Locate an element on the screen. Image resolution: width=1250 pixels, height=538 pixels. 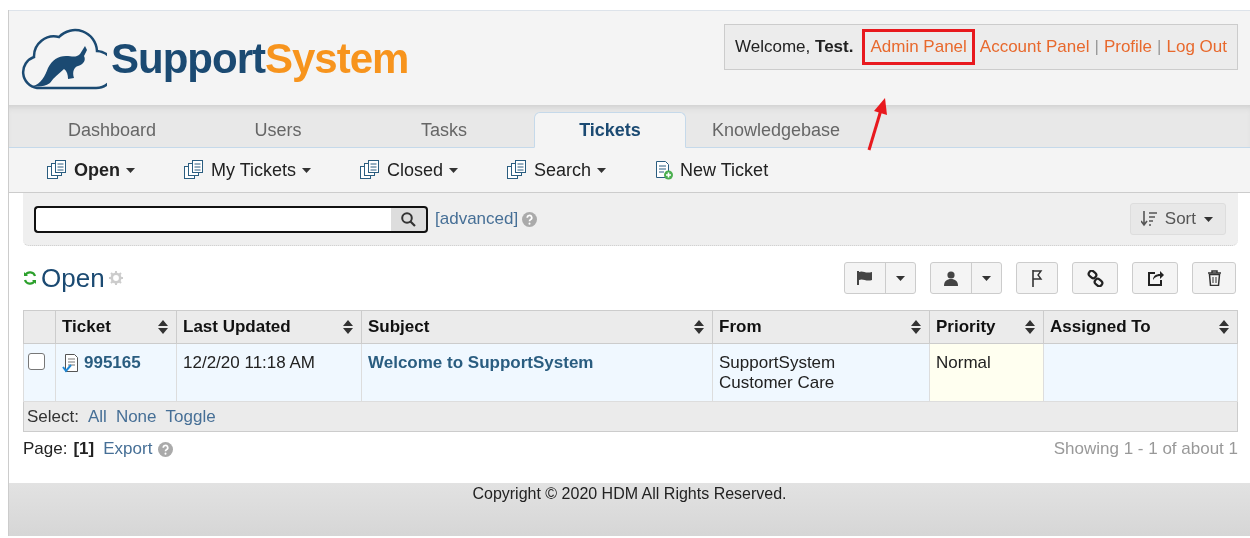
results-summary: Showing 1 - 1 of about 1 is located at coordinates (1145, 449).